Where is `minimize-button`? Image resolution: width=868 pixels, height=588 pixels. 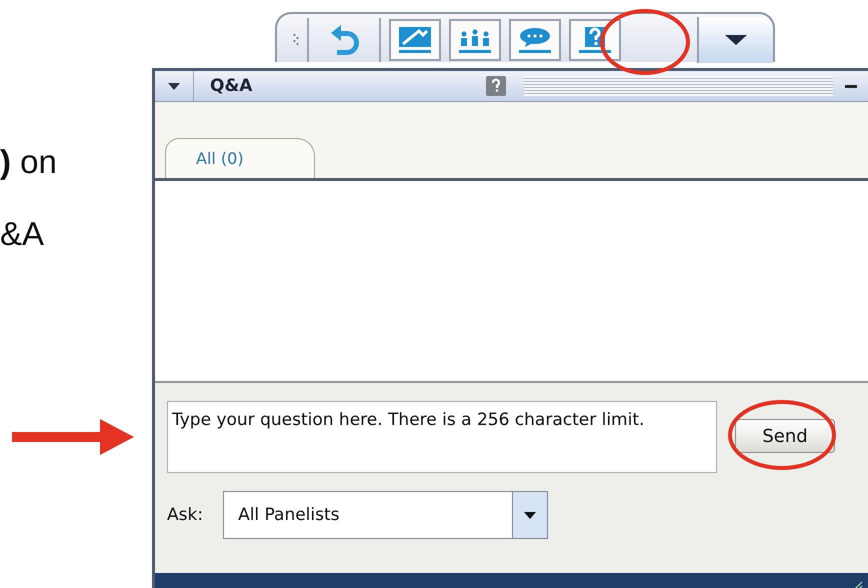
minimize-button is located at coordinates (851, 86).